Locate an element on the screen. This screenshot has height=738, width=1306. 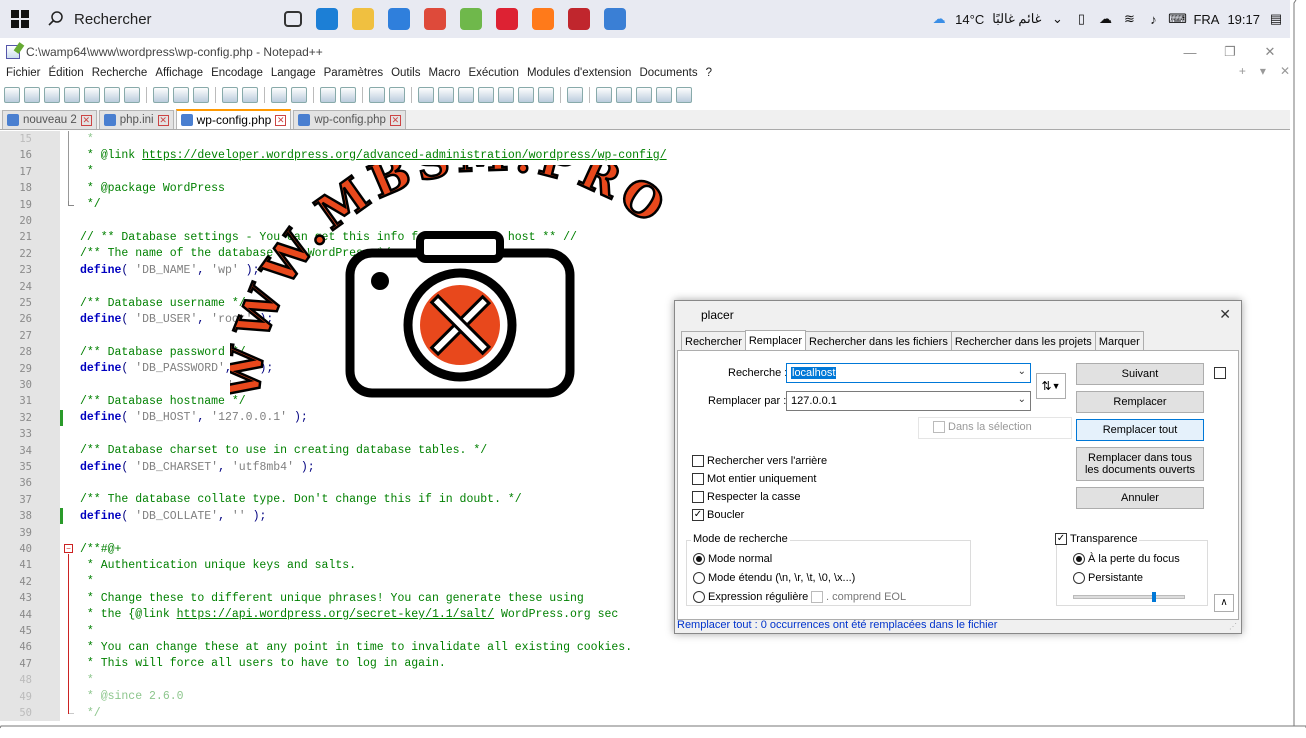
code-text: define( 'DB_USER', 'root' ); is located at coordinates (176, 319).